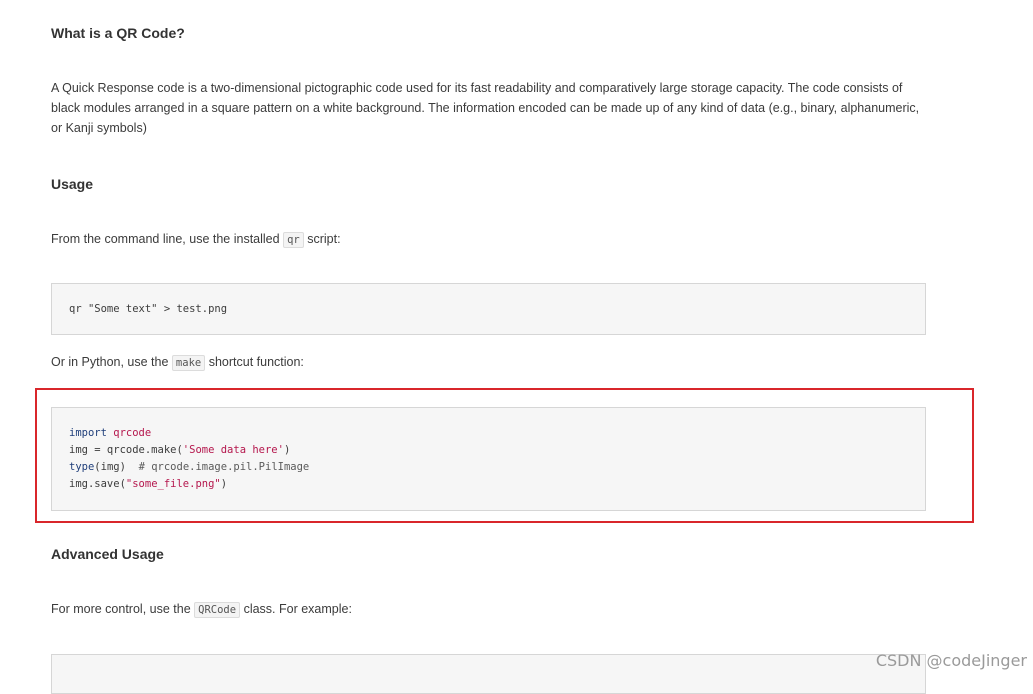 This screenshot has width=1033, height=694. I want to click on what-paragraph-line-3: or Kanji symbols), so click(99, 128).